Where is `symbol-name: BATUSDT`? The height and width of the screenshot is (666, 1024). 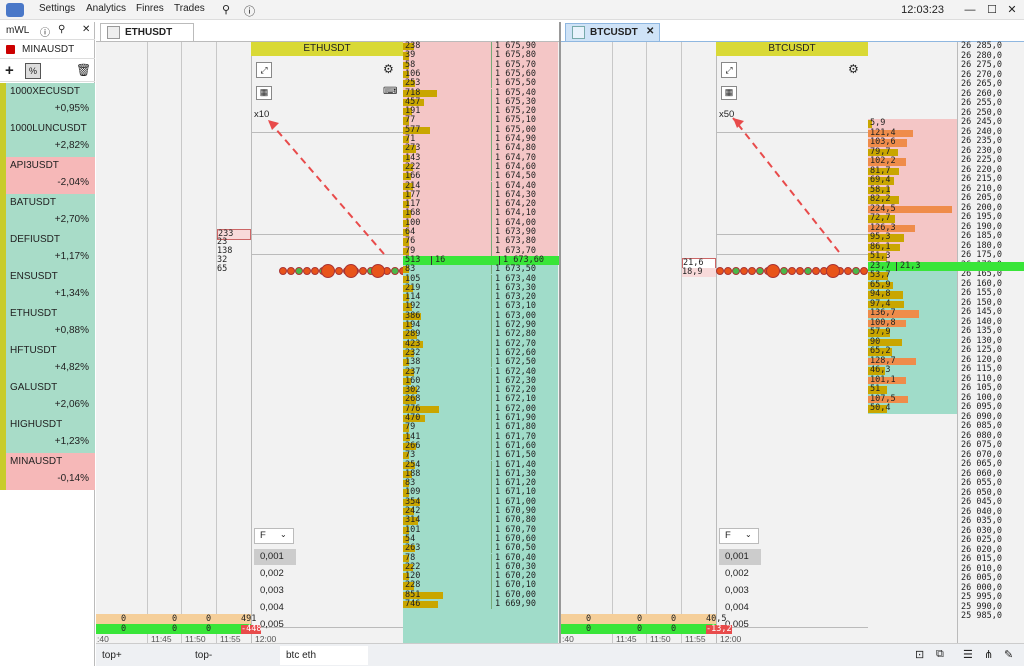
symbol-name: BATUSDT is located at coordinates (33, 202).